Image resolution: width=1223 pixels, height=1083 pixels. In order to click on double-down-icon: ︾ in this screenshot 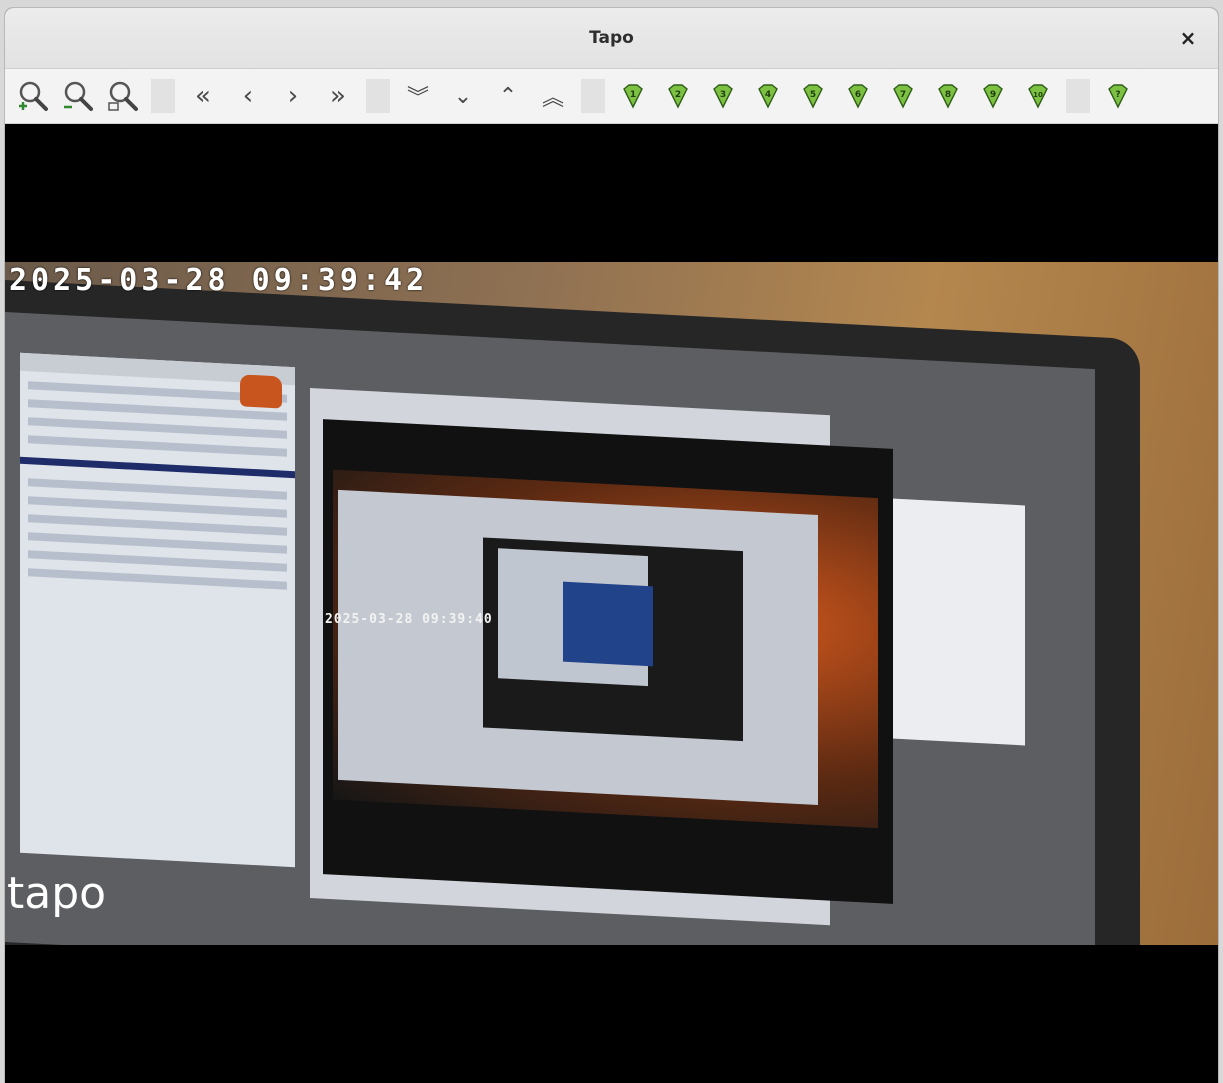, I will do `click(417, 98)`.